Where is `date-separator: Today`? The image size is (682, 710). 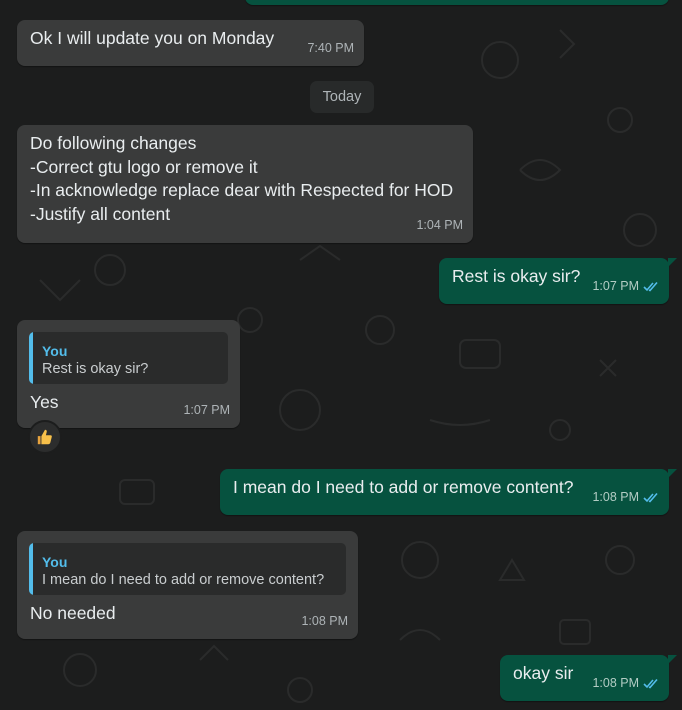 date-separator: Today is located at coordinates (342, 97).